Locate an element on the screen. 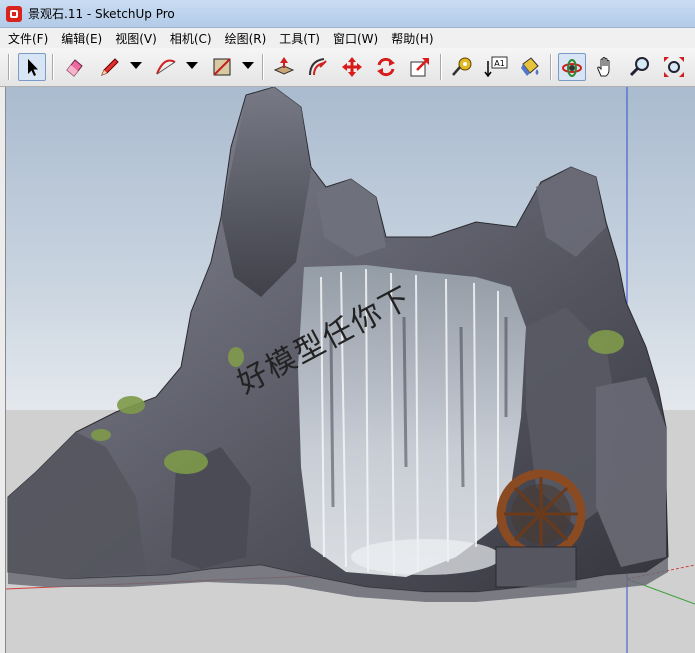 The width and height of the screenshot is (695, 653). zoom-extents-icon is located at coordinates (674, 67).